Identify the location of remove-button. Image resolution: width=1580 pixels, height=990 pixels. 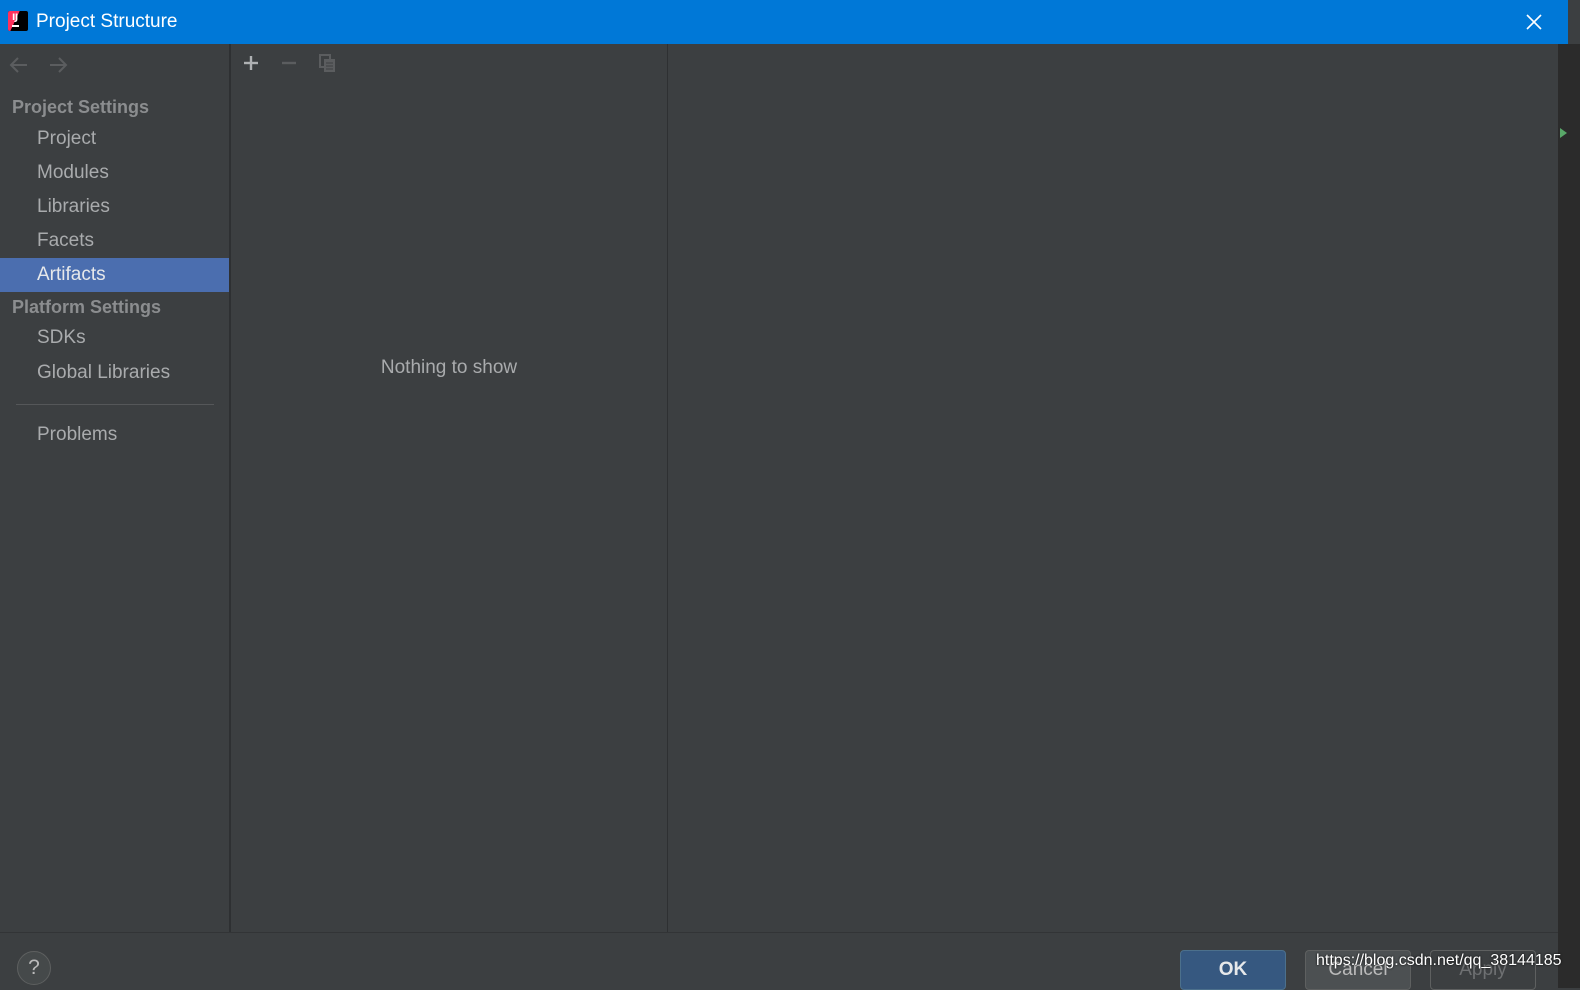
(289, 63).